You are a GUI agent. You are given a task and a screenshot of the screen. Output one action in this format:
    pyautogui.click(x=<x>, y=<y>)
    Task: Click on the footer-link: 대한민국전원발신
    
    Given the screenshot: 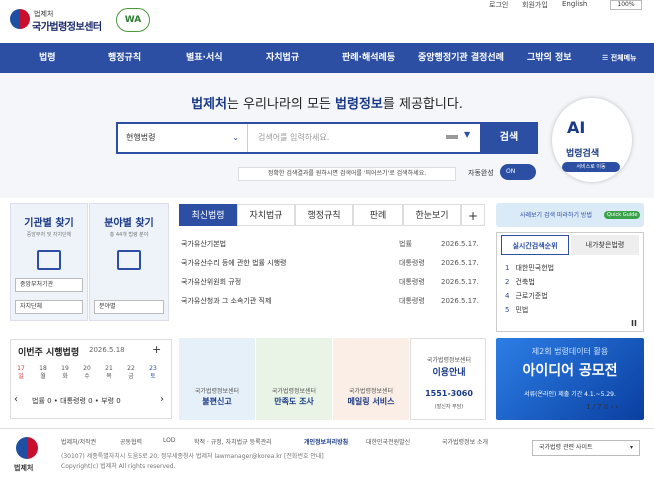 What is the action you would take?
    pyautogui.click(x=388, y=441)
    